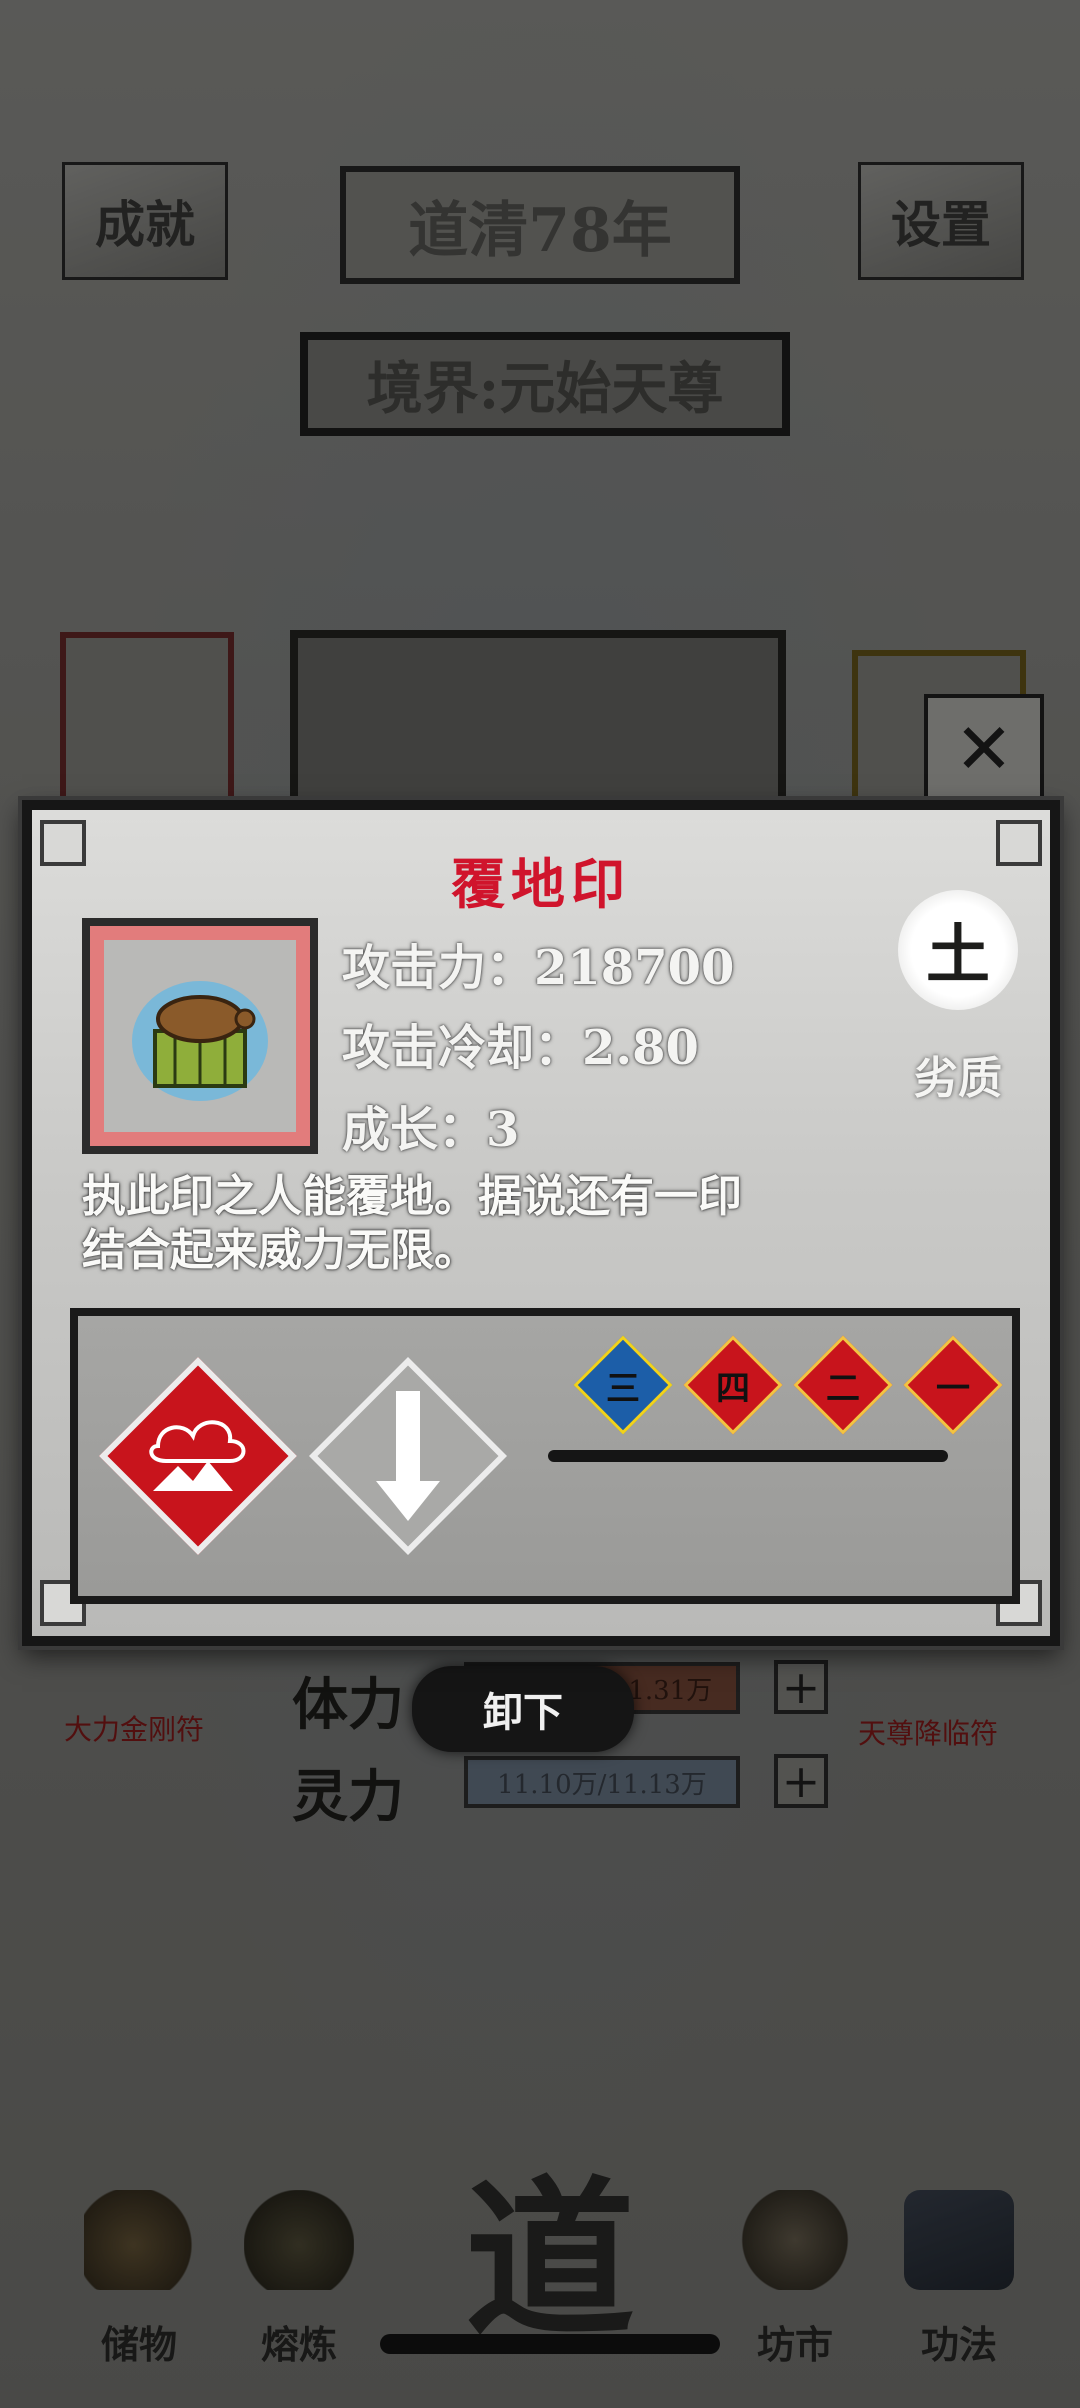 This screenshot has height=2408, width=1080. What do you see at coordinates (733, 1388) in the screenshot?
I see `rank-label: 四` at bounding box center [733, 1388].